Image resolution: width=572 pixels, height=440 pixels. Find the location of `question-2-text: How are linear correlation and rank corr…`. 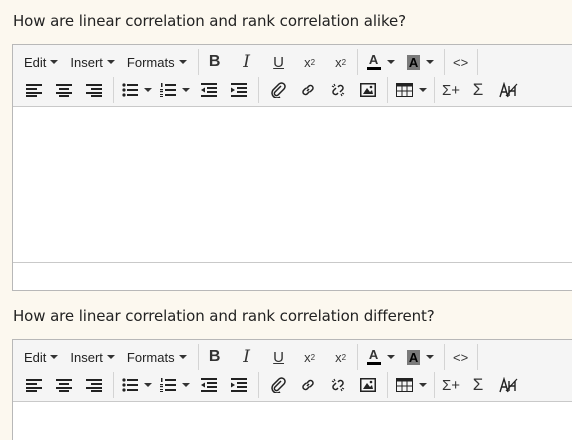

question-2-text: How are linear correlation and rank corr… is located at coordinates (224, 316).